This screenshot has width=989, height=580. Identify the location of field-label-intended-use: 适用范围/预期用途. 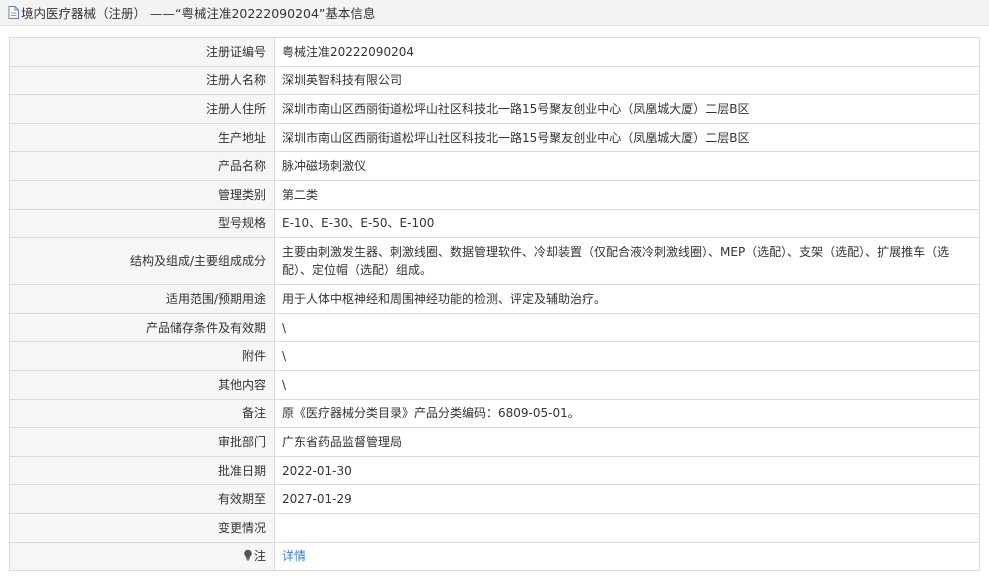
(142, 299).